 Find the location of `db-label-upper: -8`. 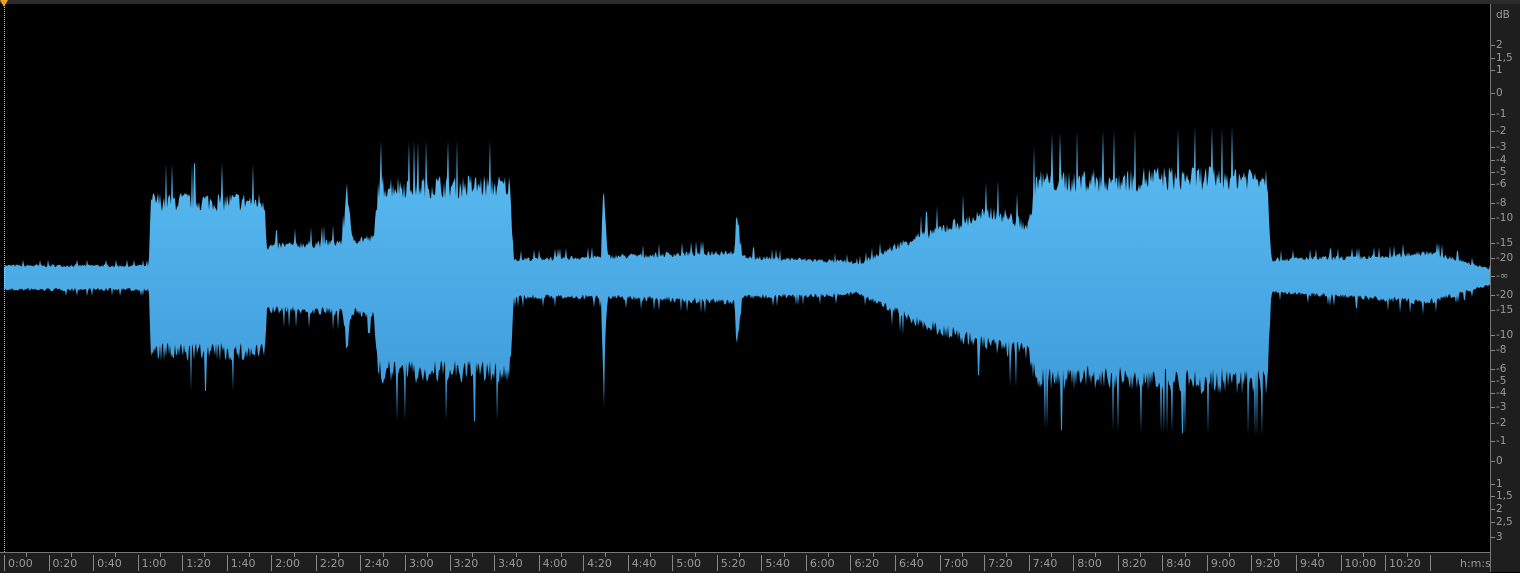

db-label-upper: -8 is located at coordinates (1501, 203).